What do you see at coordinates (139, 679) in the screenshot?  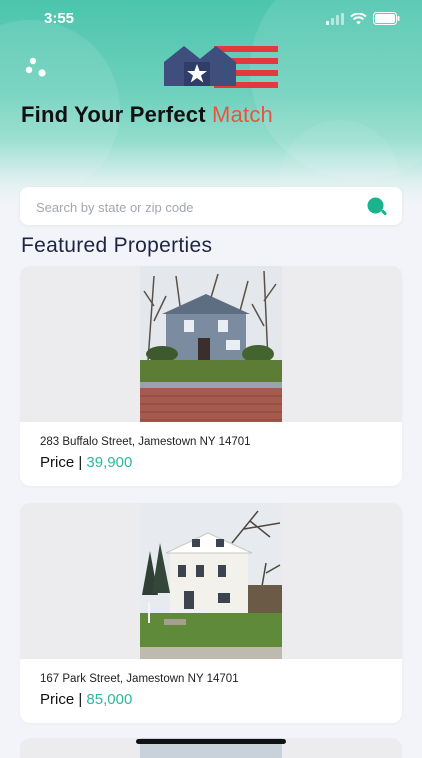 I see `property-address: 167 Park Street, Jamestown NY 14701` at bounding box center [139, 679].